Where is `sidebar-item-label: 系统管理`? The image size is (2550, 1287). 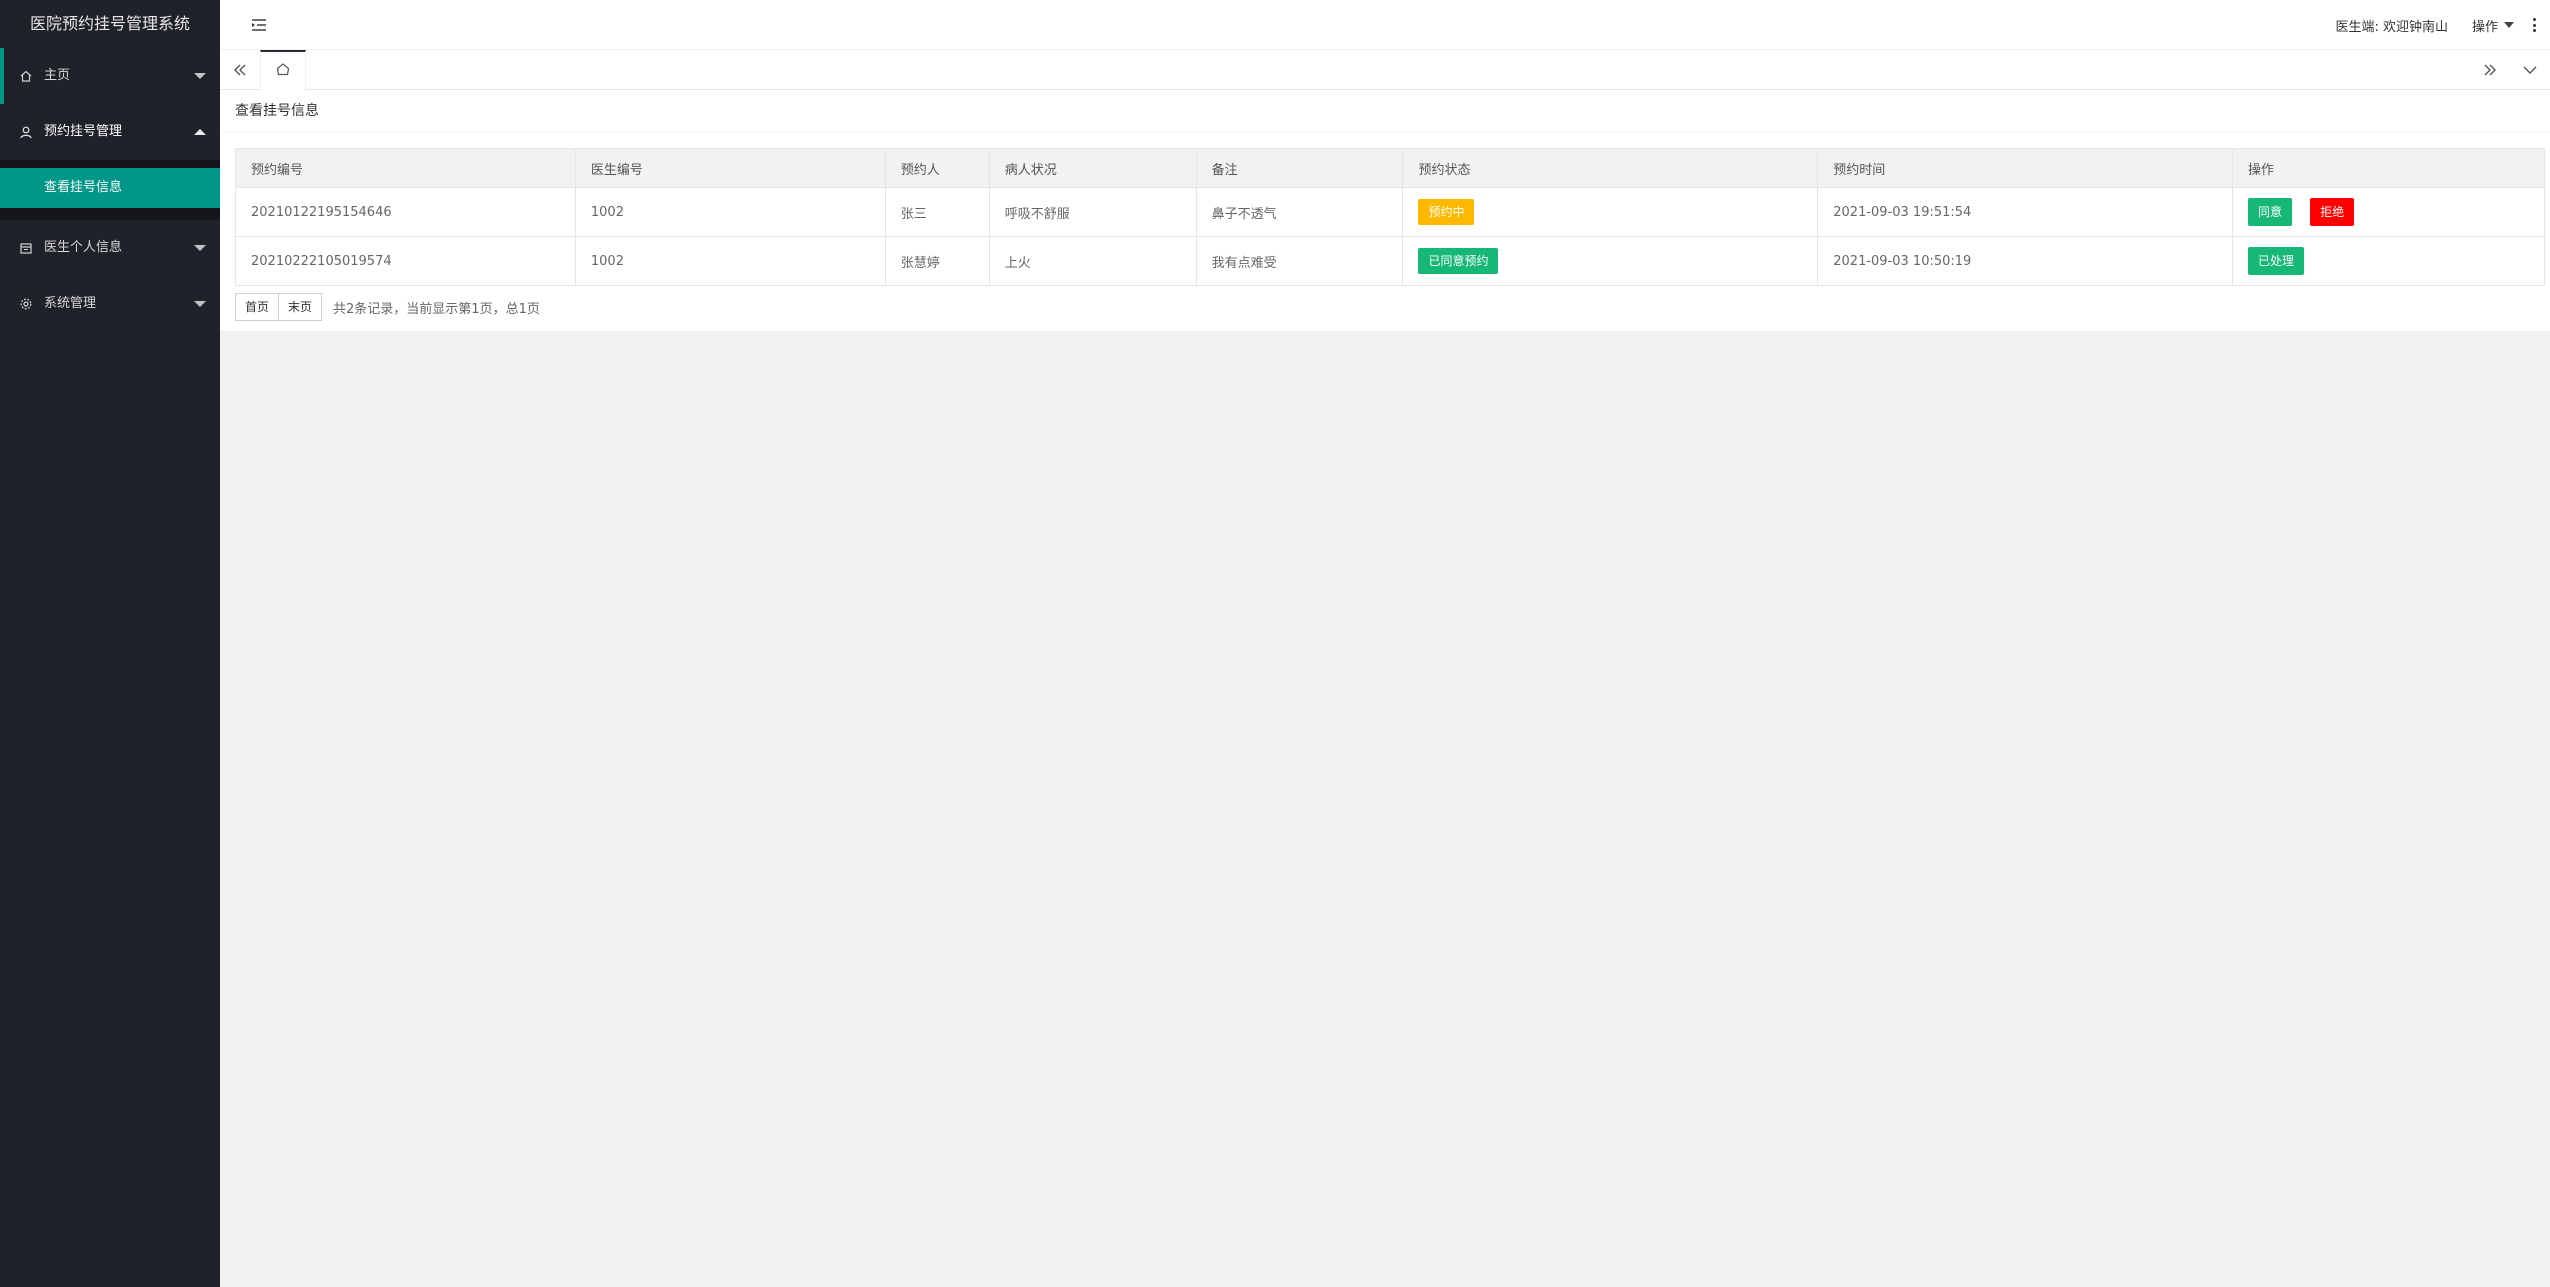 sidebar-item-label: 系统管理 is located at coordinates (70, 303).